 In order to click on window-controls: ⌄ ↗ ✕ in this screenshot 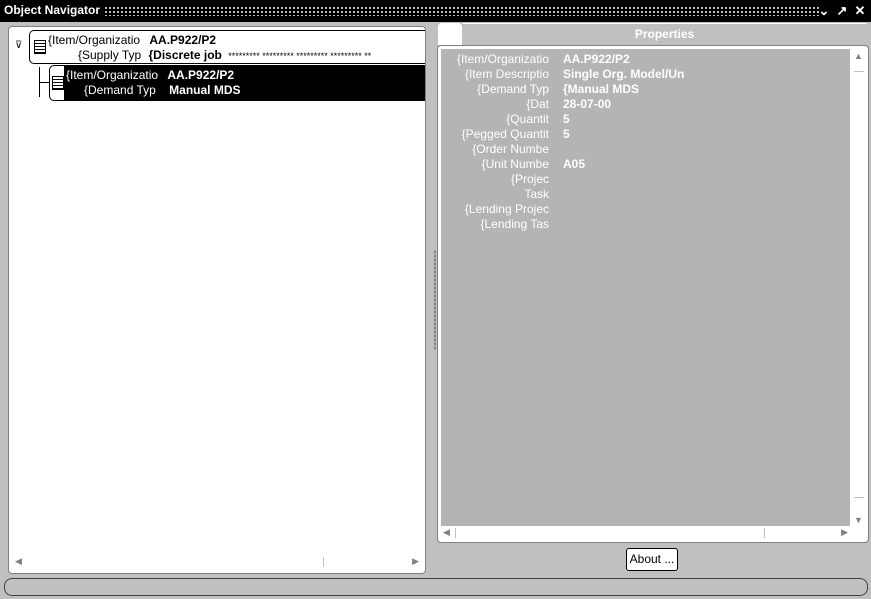, I will do `click(842, 11)`.